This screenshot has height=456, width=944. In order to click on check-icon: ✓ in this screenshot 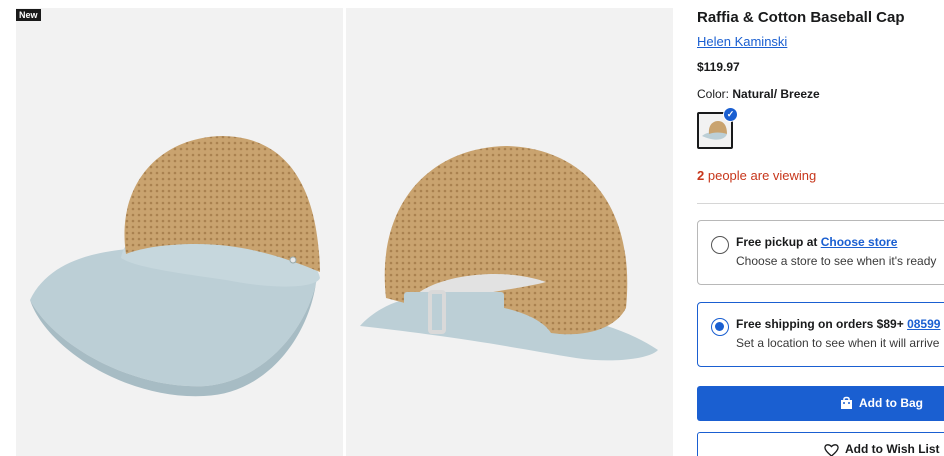, I will do `click(730, 114)`.